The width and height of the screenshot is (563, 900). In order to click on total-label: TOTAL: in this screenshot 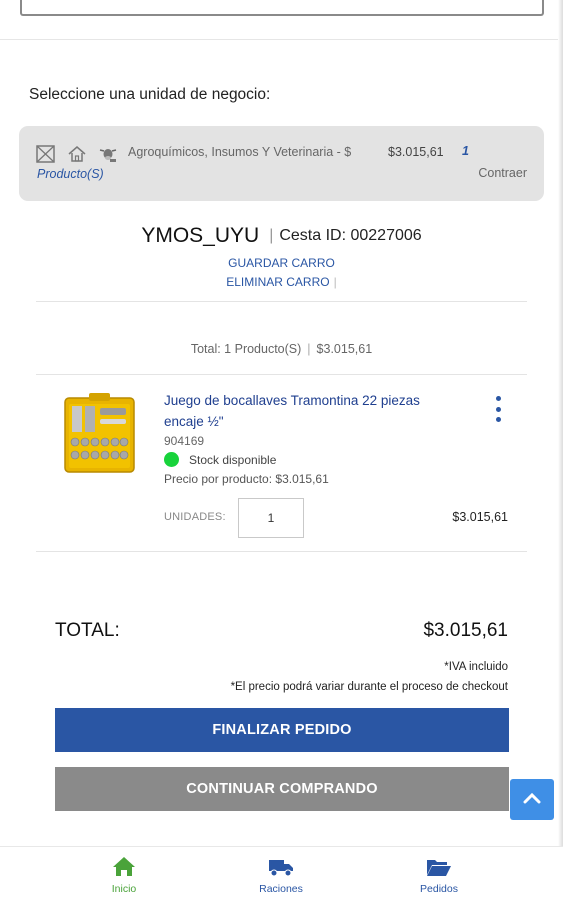, I will do `click(87, 630)`.